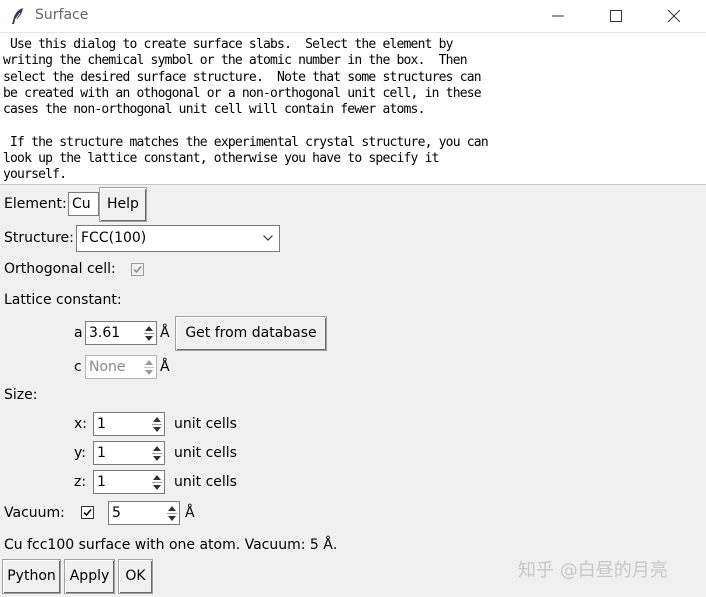 This screenshot has height=597, width=706. I want to click on size-y-spinbox: 1, so click(129, 453).